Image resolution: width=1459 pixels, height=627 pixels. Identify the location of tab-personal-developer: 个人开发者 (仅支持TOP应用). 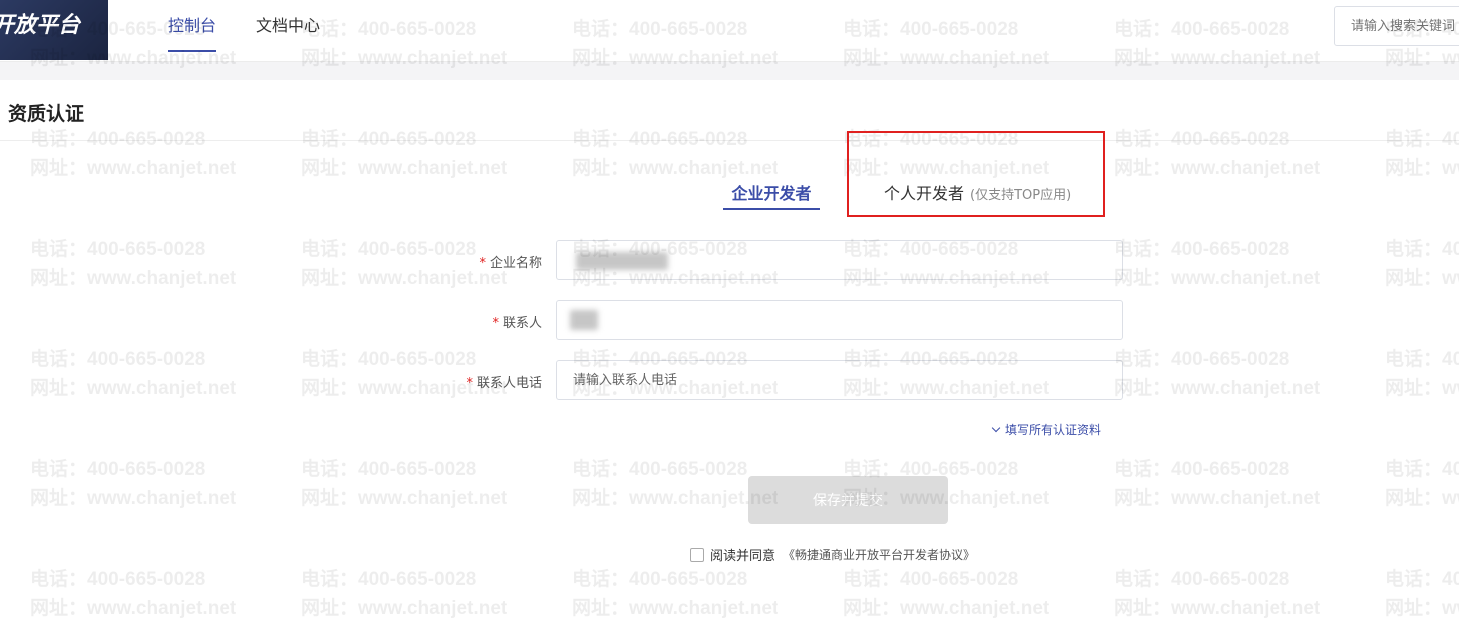
(977, 195).